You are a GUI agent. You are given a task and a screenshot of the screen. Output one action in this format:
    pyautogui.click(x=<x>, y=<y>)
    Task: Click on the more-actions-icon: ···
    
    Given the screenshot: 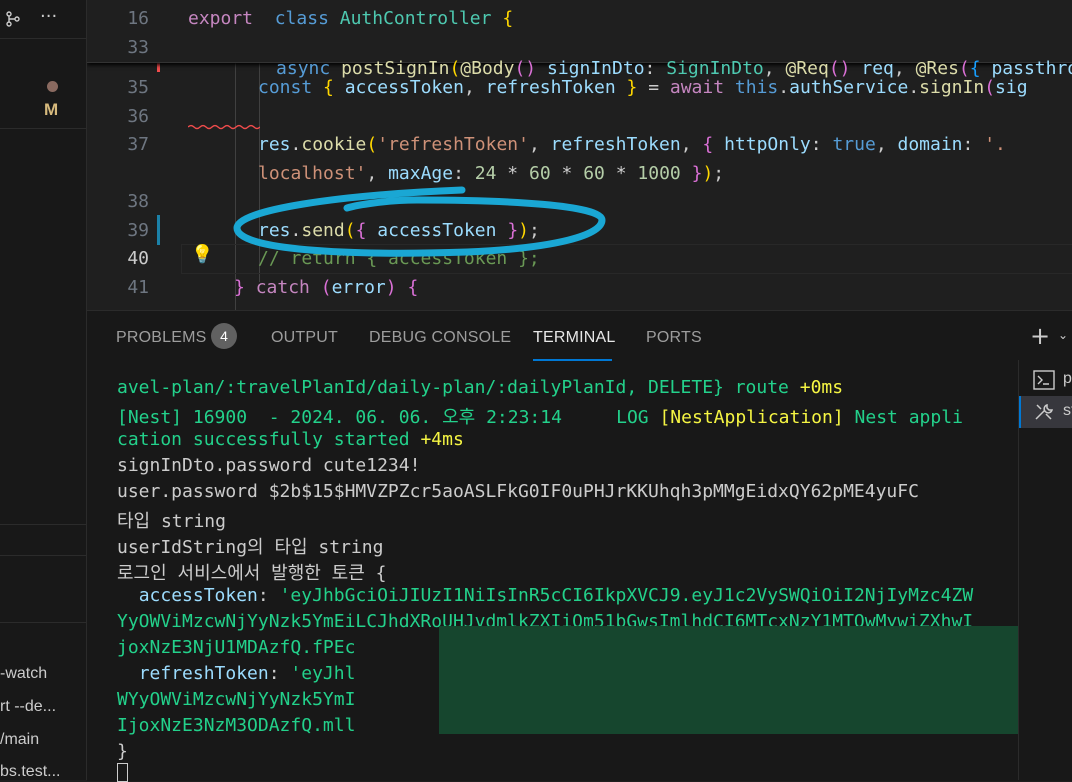 What is the action you would take?
    pyautogui.click(x=48, y=16)
    